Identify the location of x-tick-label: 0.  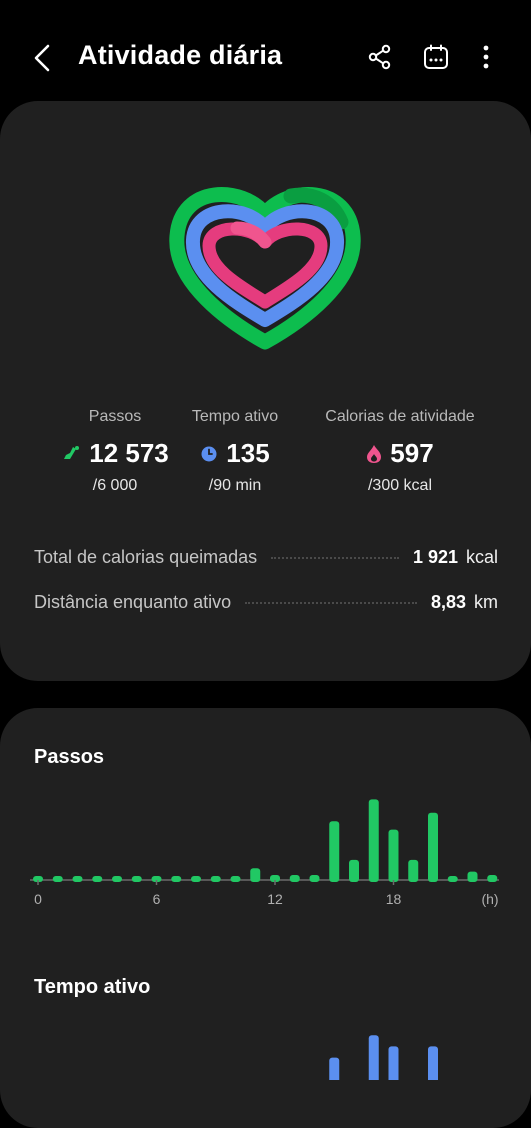
(38, 899).